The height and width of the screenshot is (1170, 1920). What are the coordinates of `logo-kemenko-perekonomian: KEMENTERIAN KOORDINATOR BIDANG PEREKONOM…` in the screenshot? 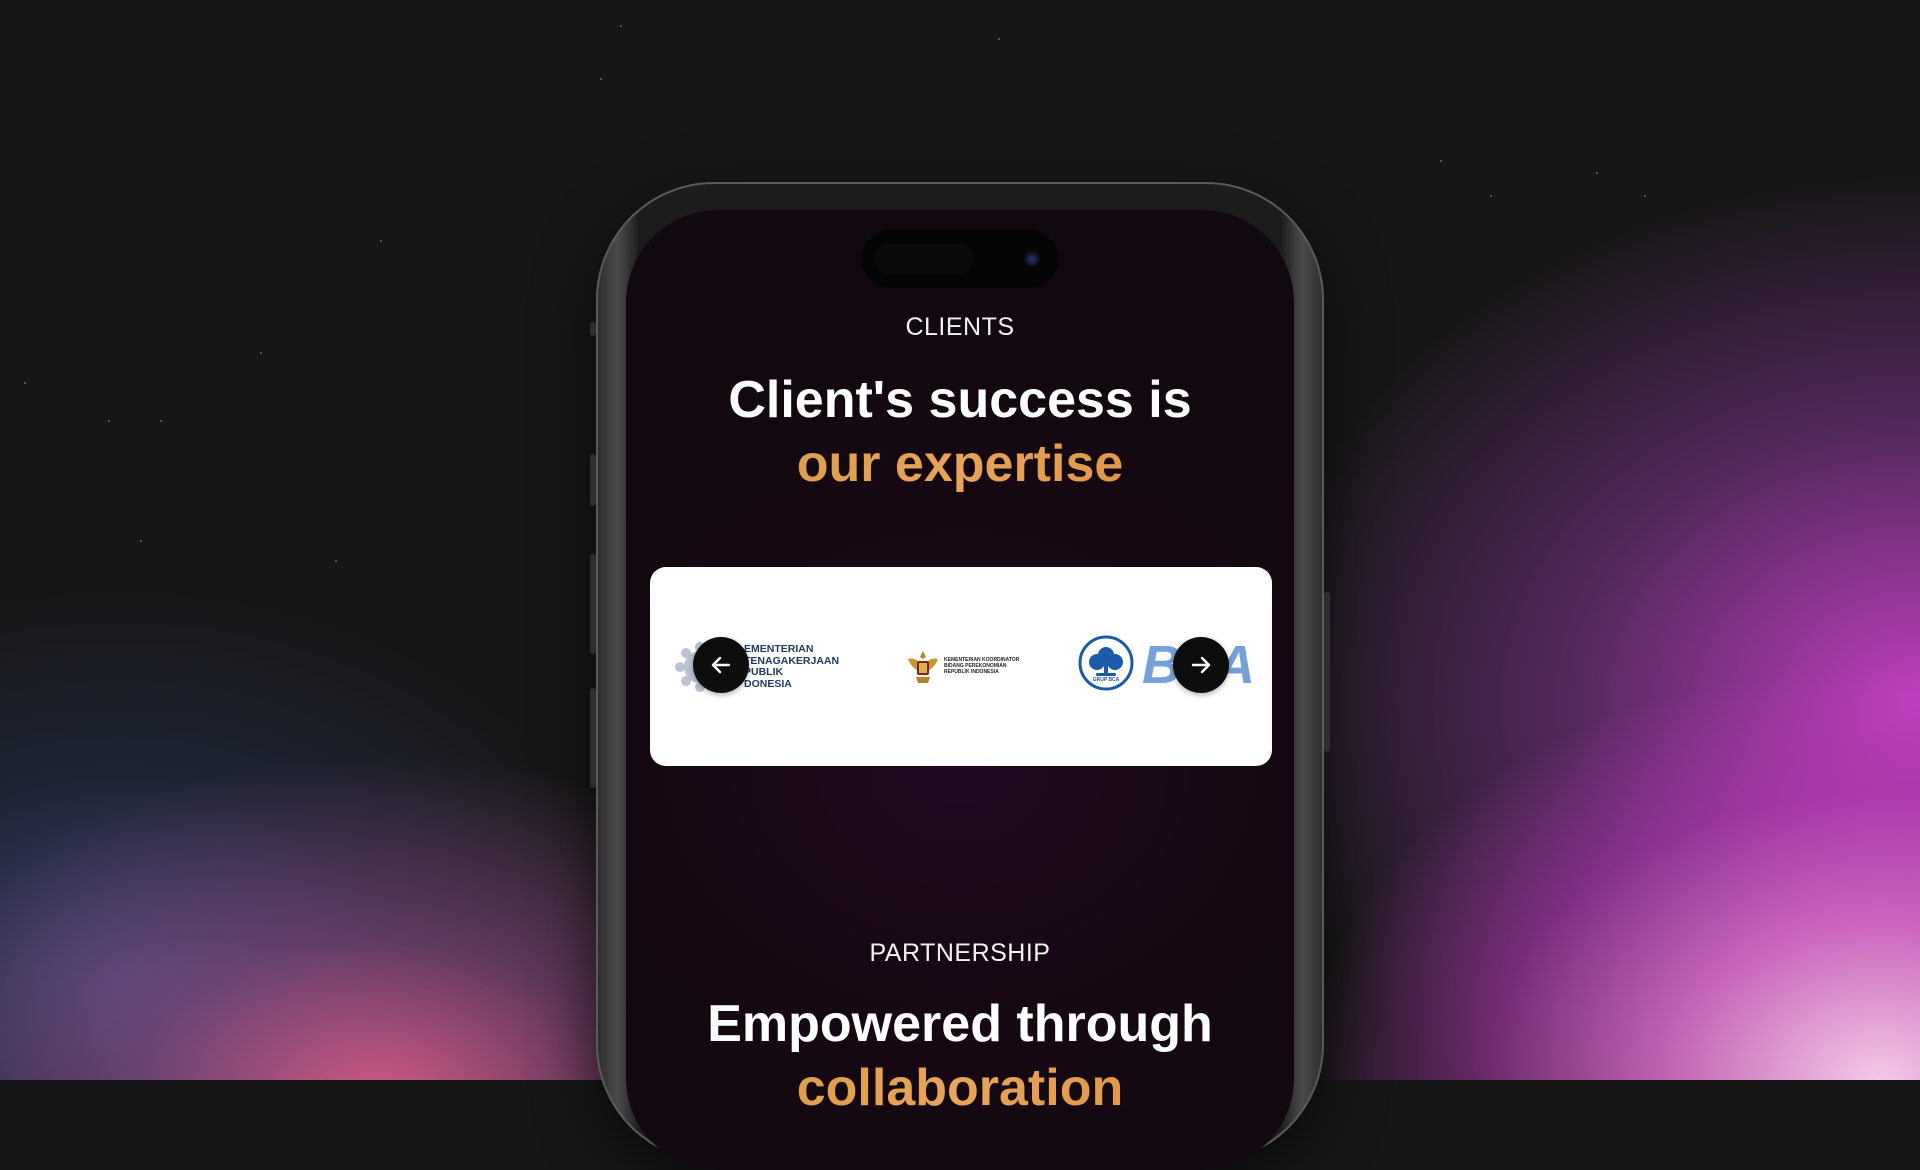 It's located at (966, 667).